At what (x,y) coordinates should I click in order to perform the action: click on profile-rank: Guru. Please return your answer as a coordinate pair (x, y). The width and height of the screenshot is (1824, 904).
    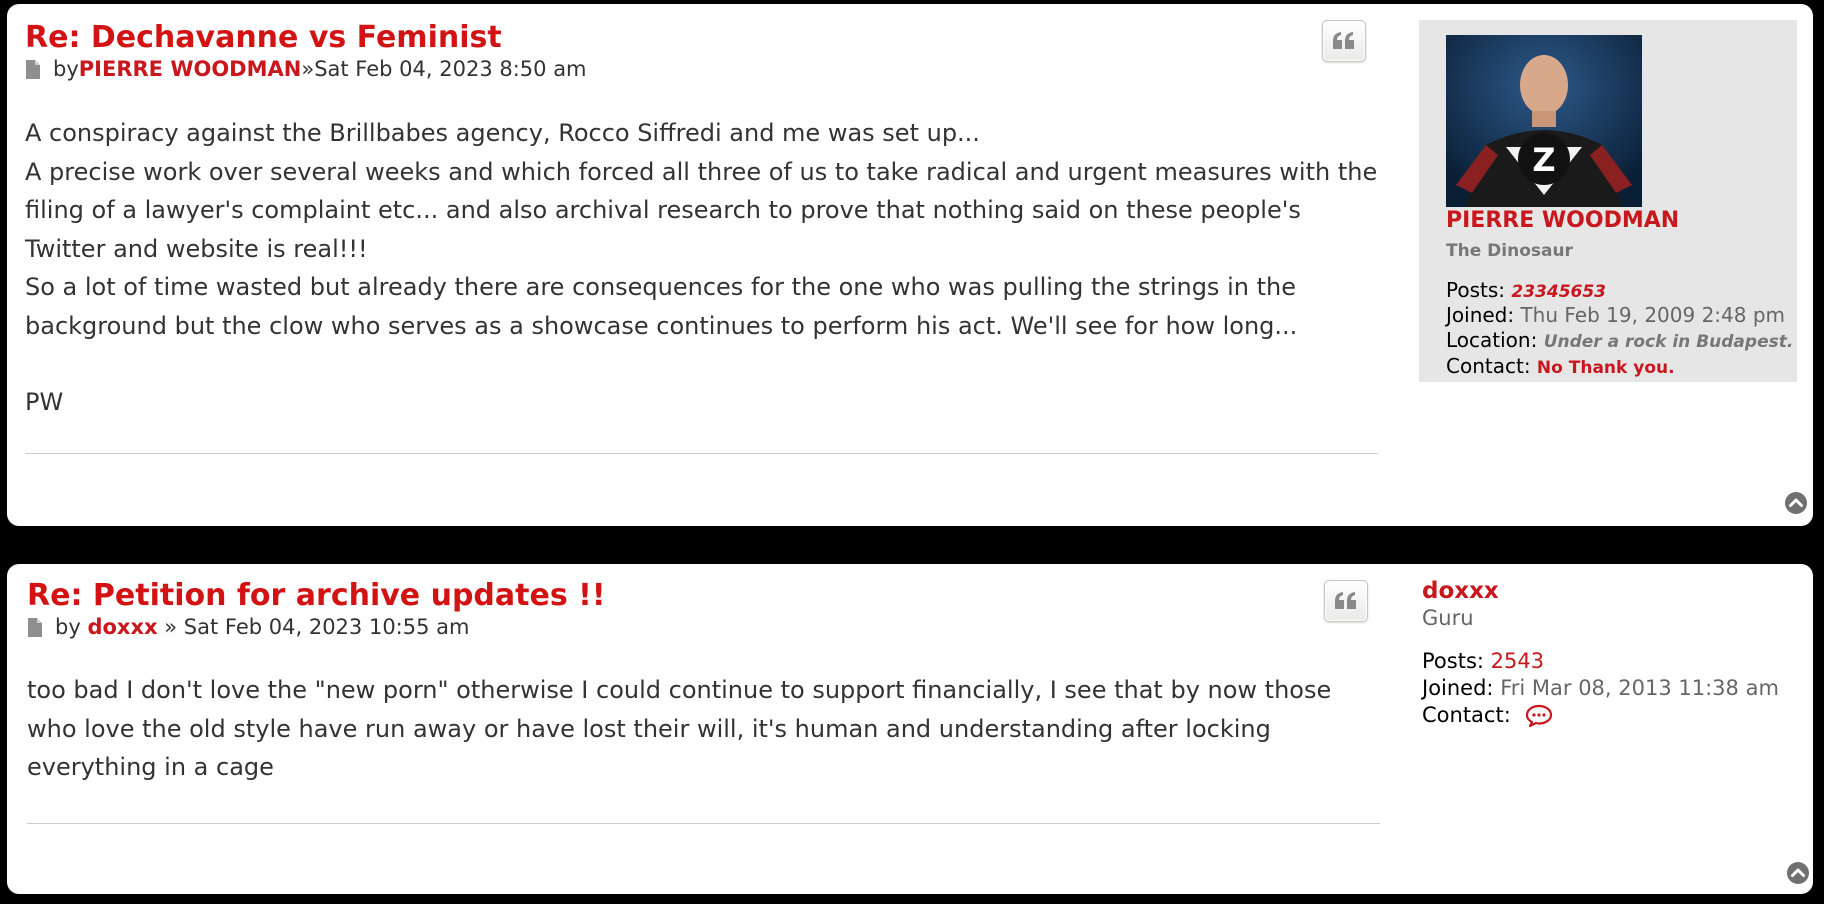
    Looking at the image, I should click on (1448, 618).